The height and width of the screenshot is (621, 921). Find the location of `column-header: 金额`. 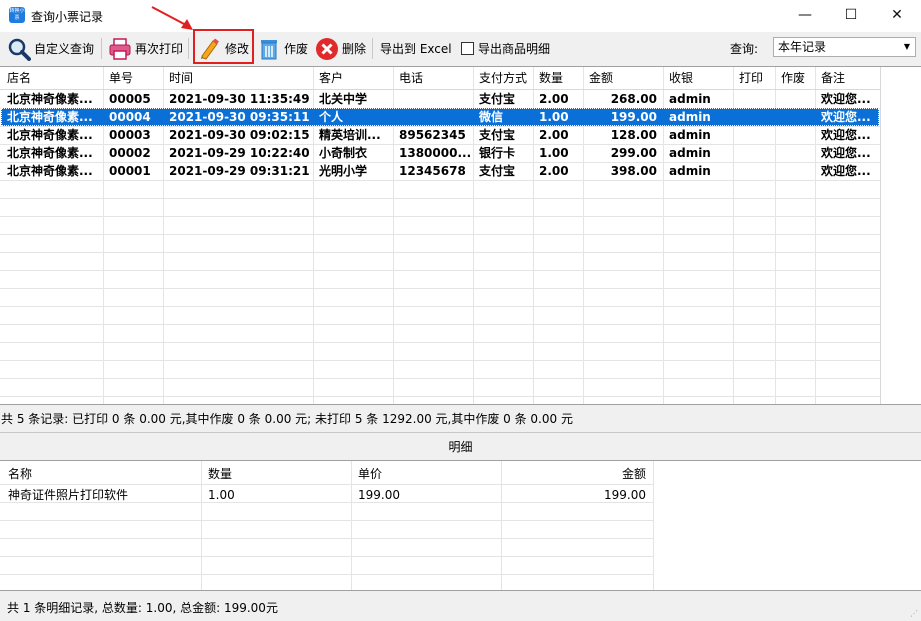

column-header: 金额 is located at coordinates (623, 78).